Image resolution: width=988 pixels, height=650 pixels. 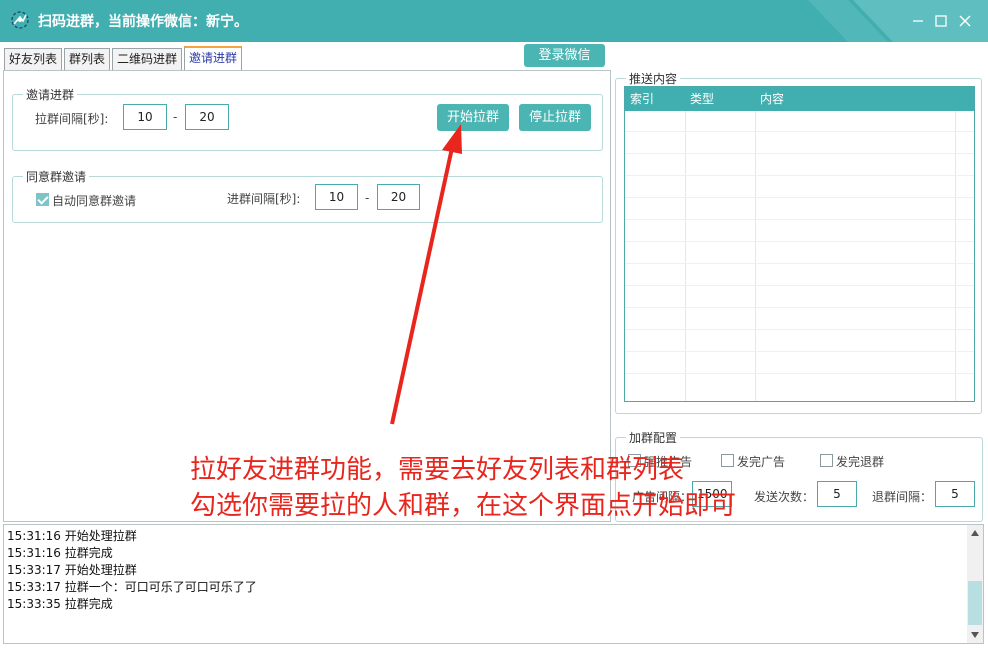 I want to click on tab-group-list: 群列表, so click(x=87, y=59).